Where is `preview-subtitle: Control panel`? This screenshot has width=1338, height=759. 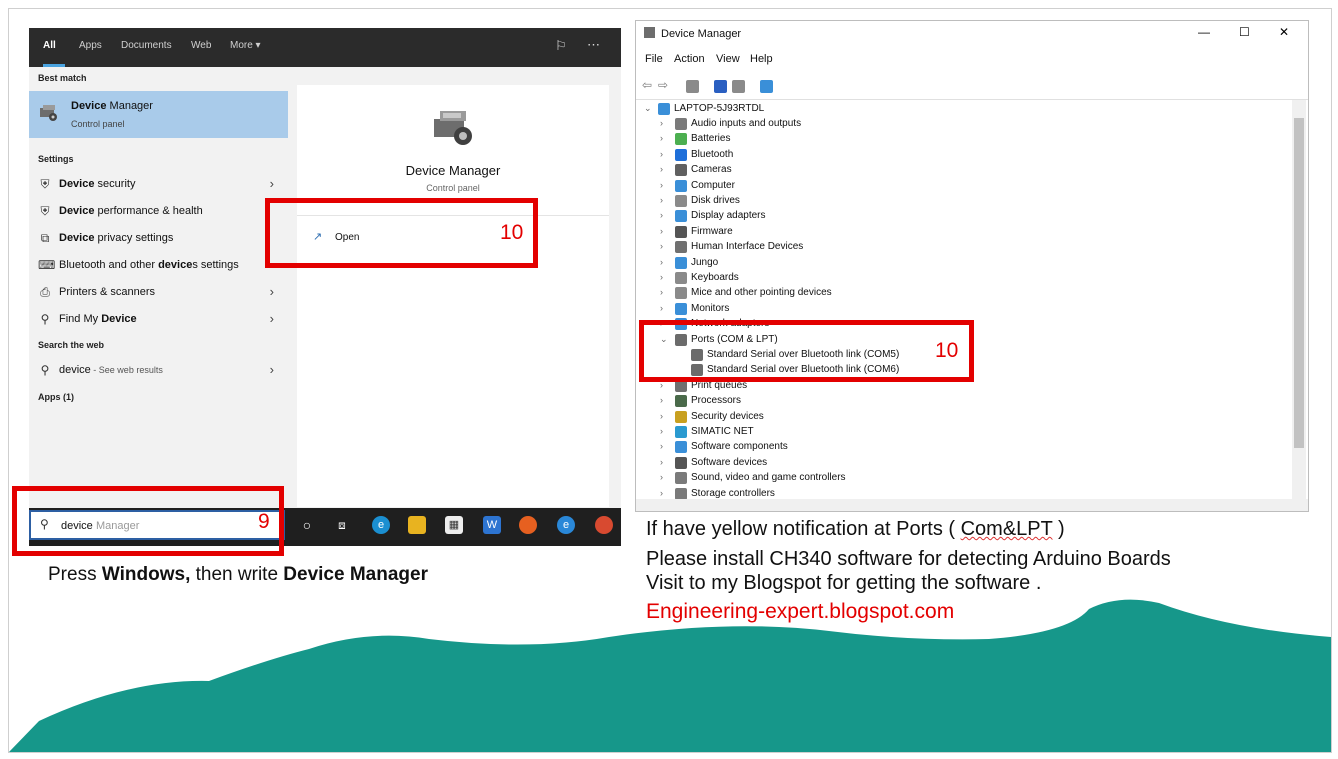 preview-subtitle: Control panel is located at coordinates (453, 188).